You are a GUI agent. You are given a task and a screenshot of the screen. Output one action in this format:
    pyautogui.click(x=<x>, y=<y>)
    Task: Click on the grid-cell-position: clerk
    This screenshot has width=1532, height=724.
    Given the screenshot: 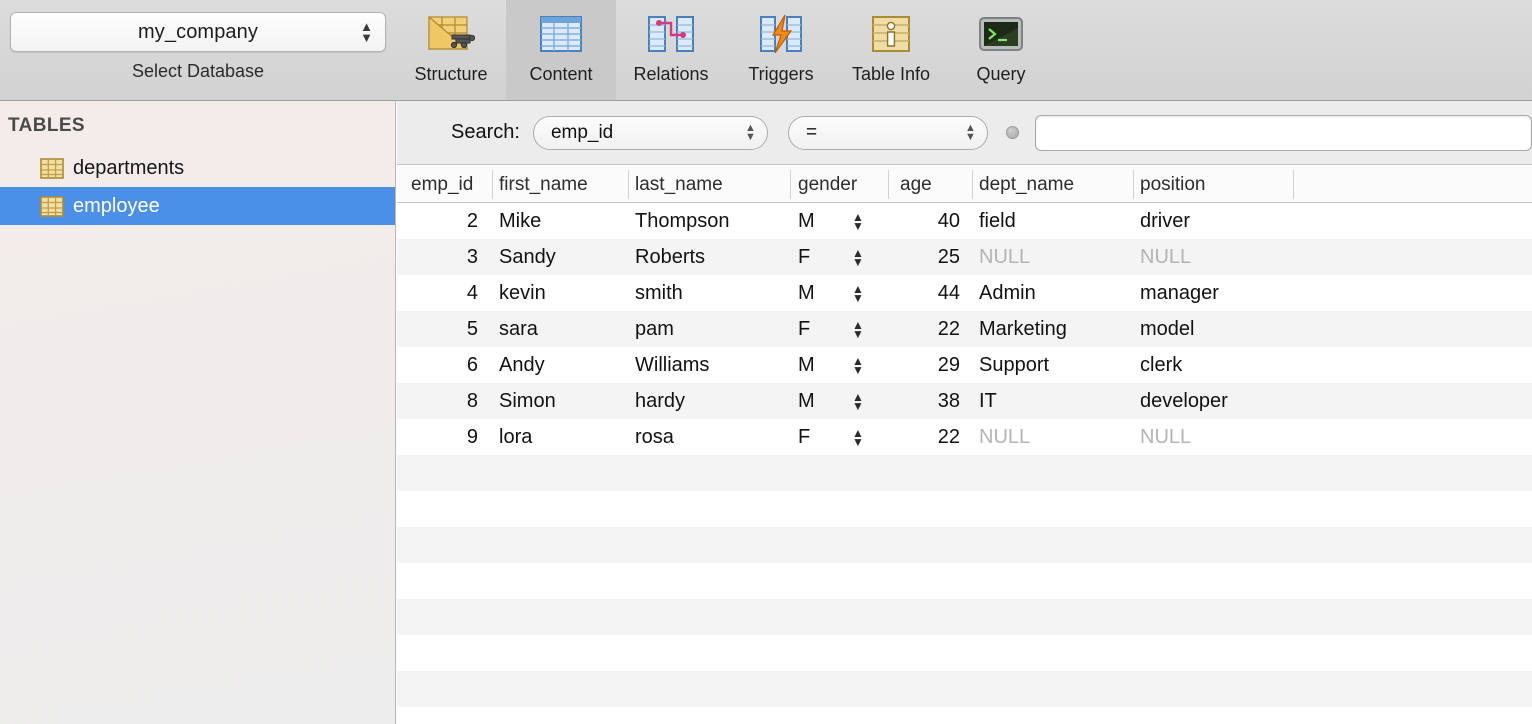 What is the action you would take?
    pyautogui.click(x=1213, y=365)
    